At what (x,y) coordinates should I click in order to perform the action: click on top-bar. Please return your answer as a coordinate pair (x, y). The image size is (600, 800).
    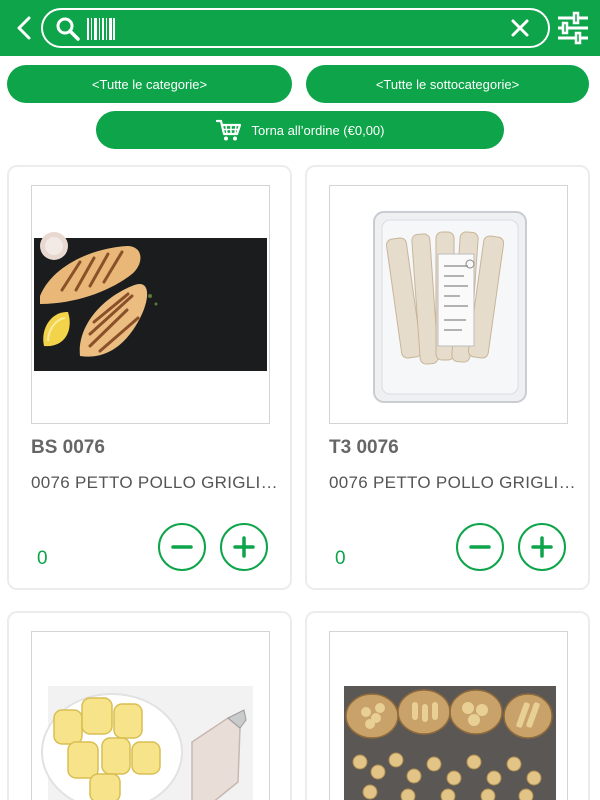
    Looking at the image, I should click on (300, 28).